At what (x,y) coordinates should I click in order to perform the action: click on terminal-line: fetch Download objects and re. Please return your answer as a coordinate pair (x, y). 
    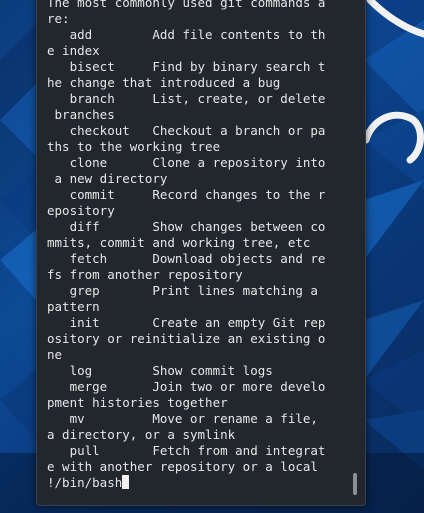
    Looking at the image, I should click on (186, 258).